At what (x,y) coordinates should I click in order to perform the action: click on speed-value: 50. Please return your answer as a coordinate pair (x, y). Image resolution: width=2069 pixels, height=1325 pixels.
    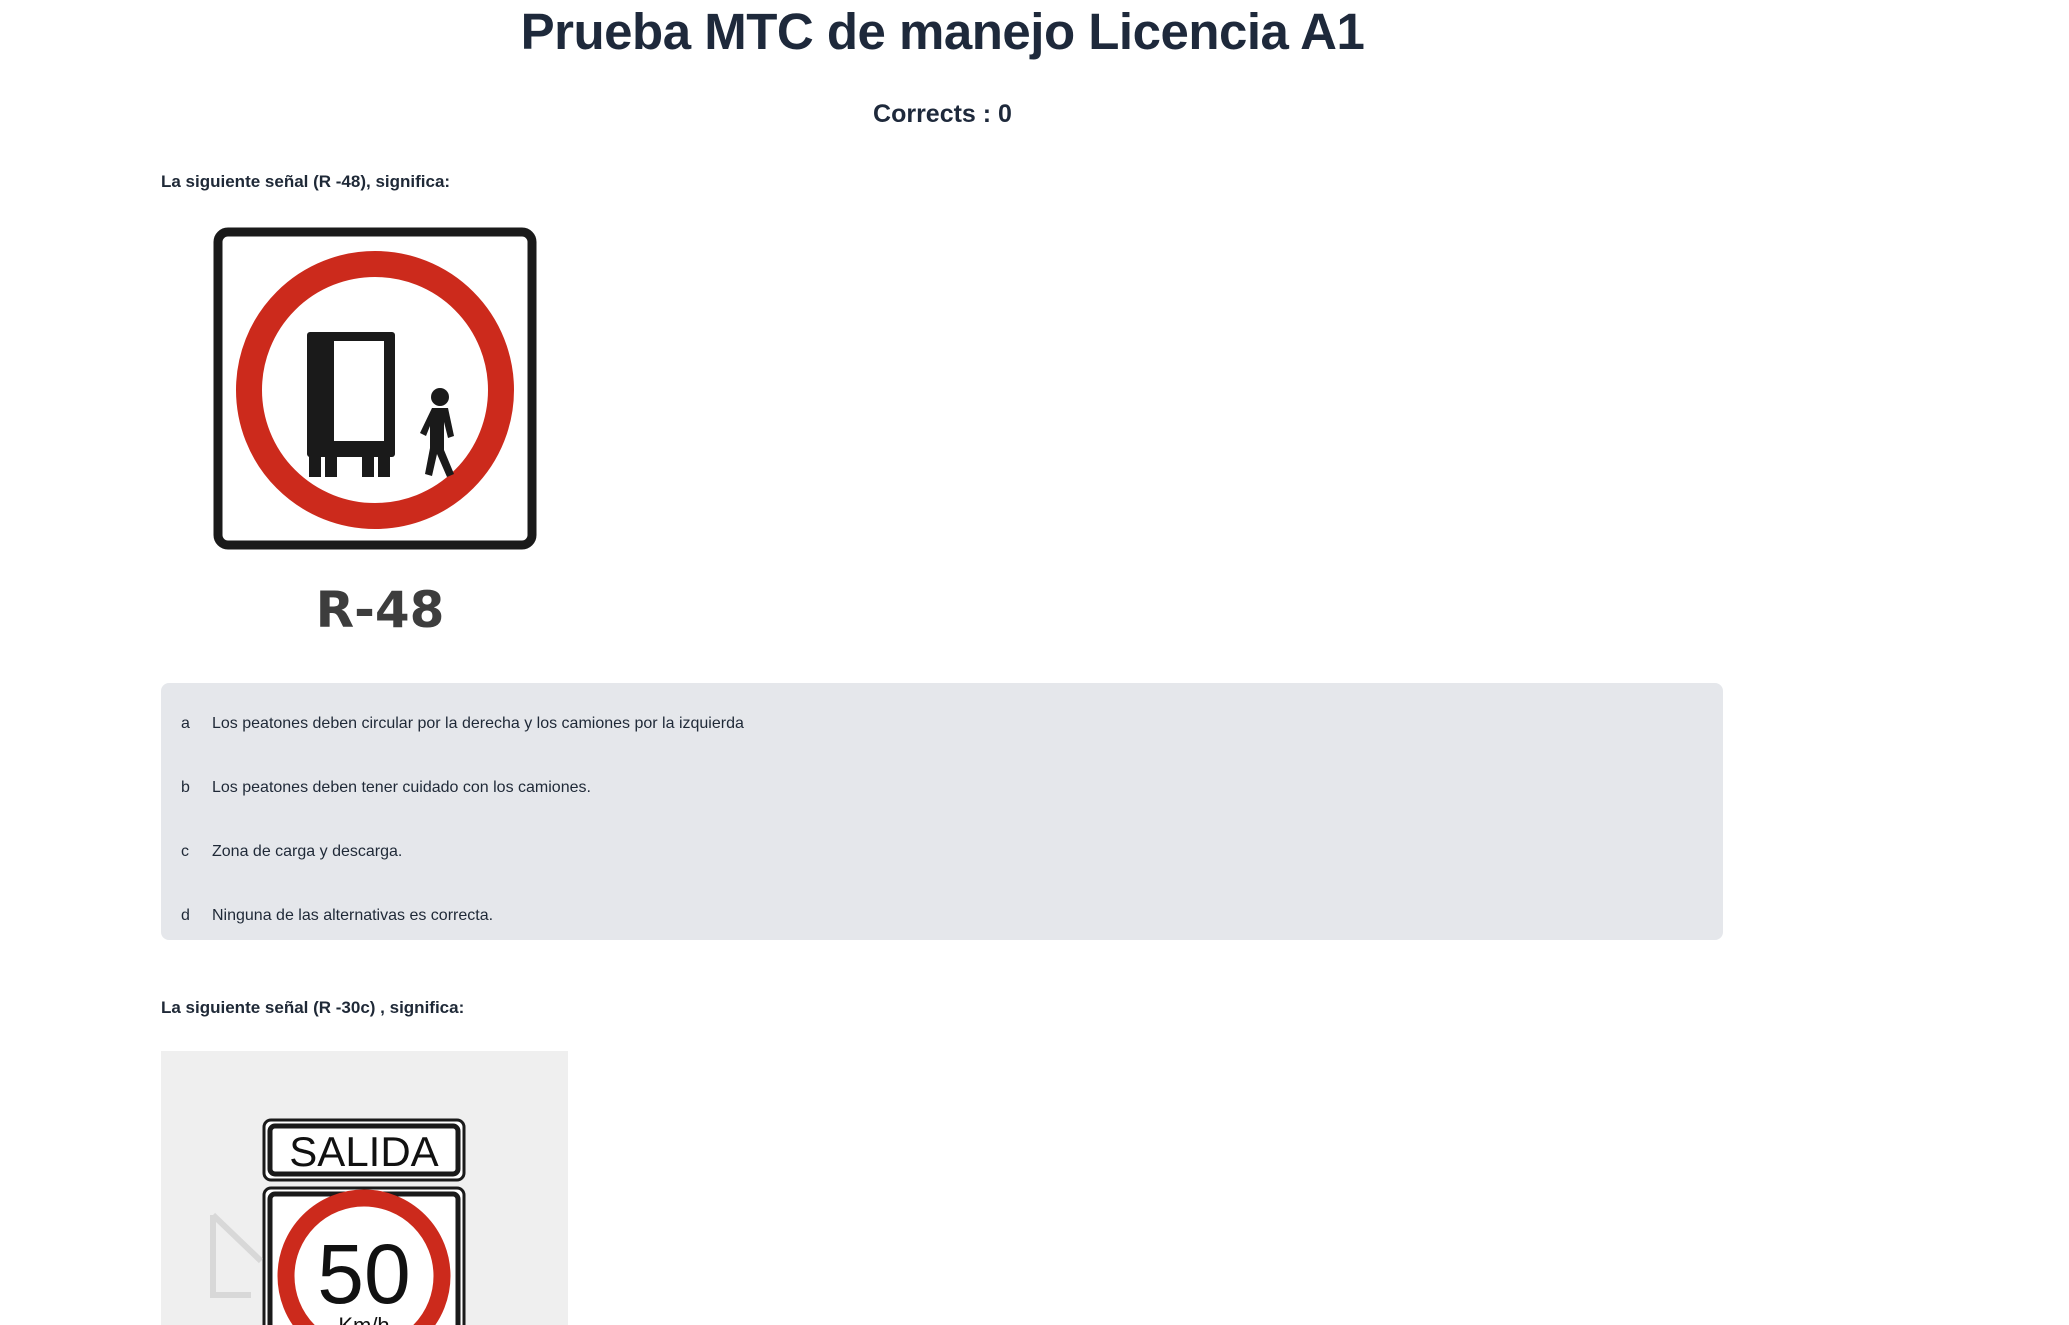
    Looking at the image, I should click on (363, 1274).